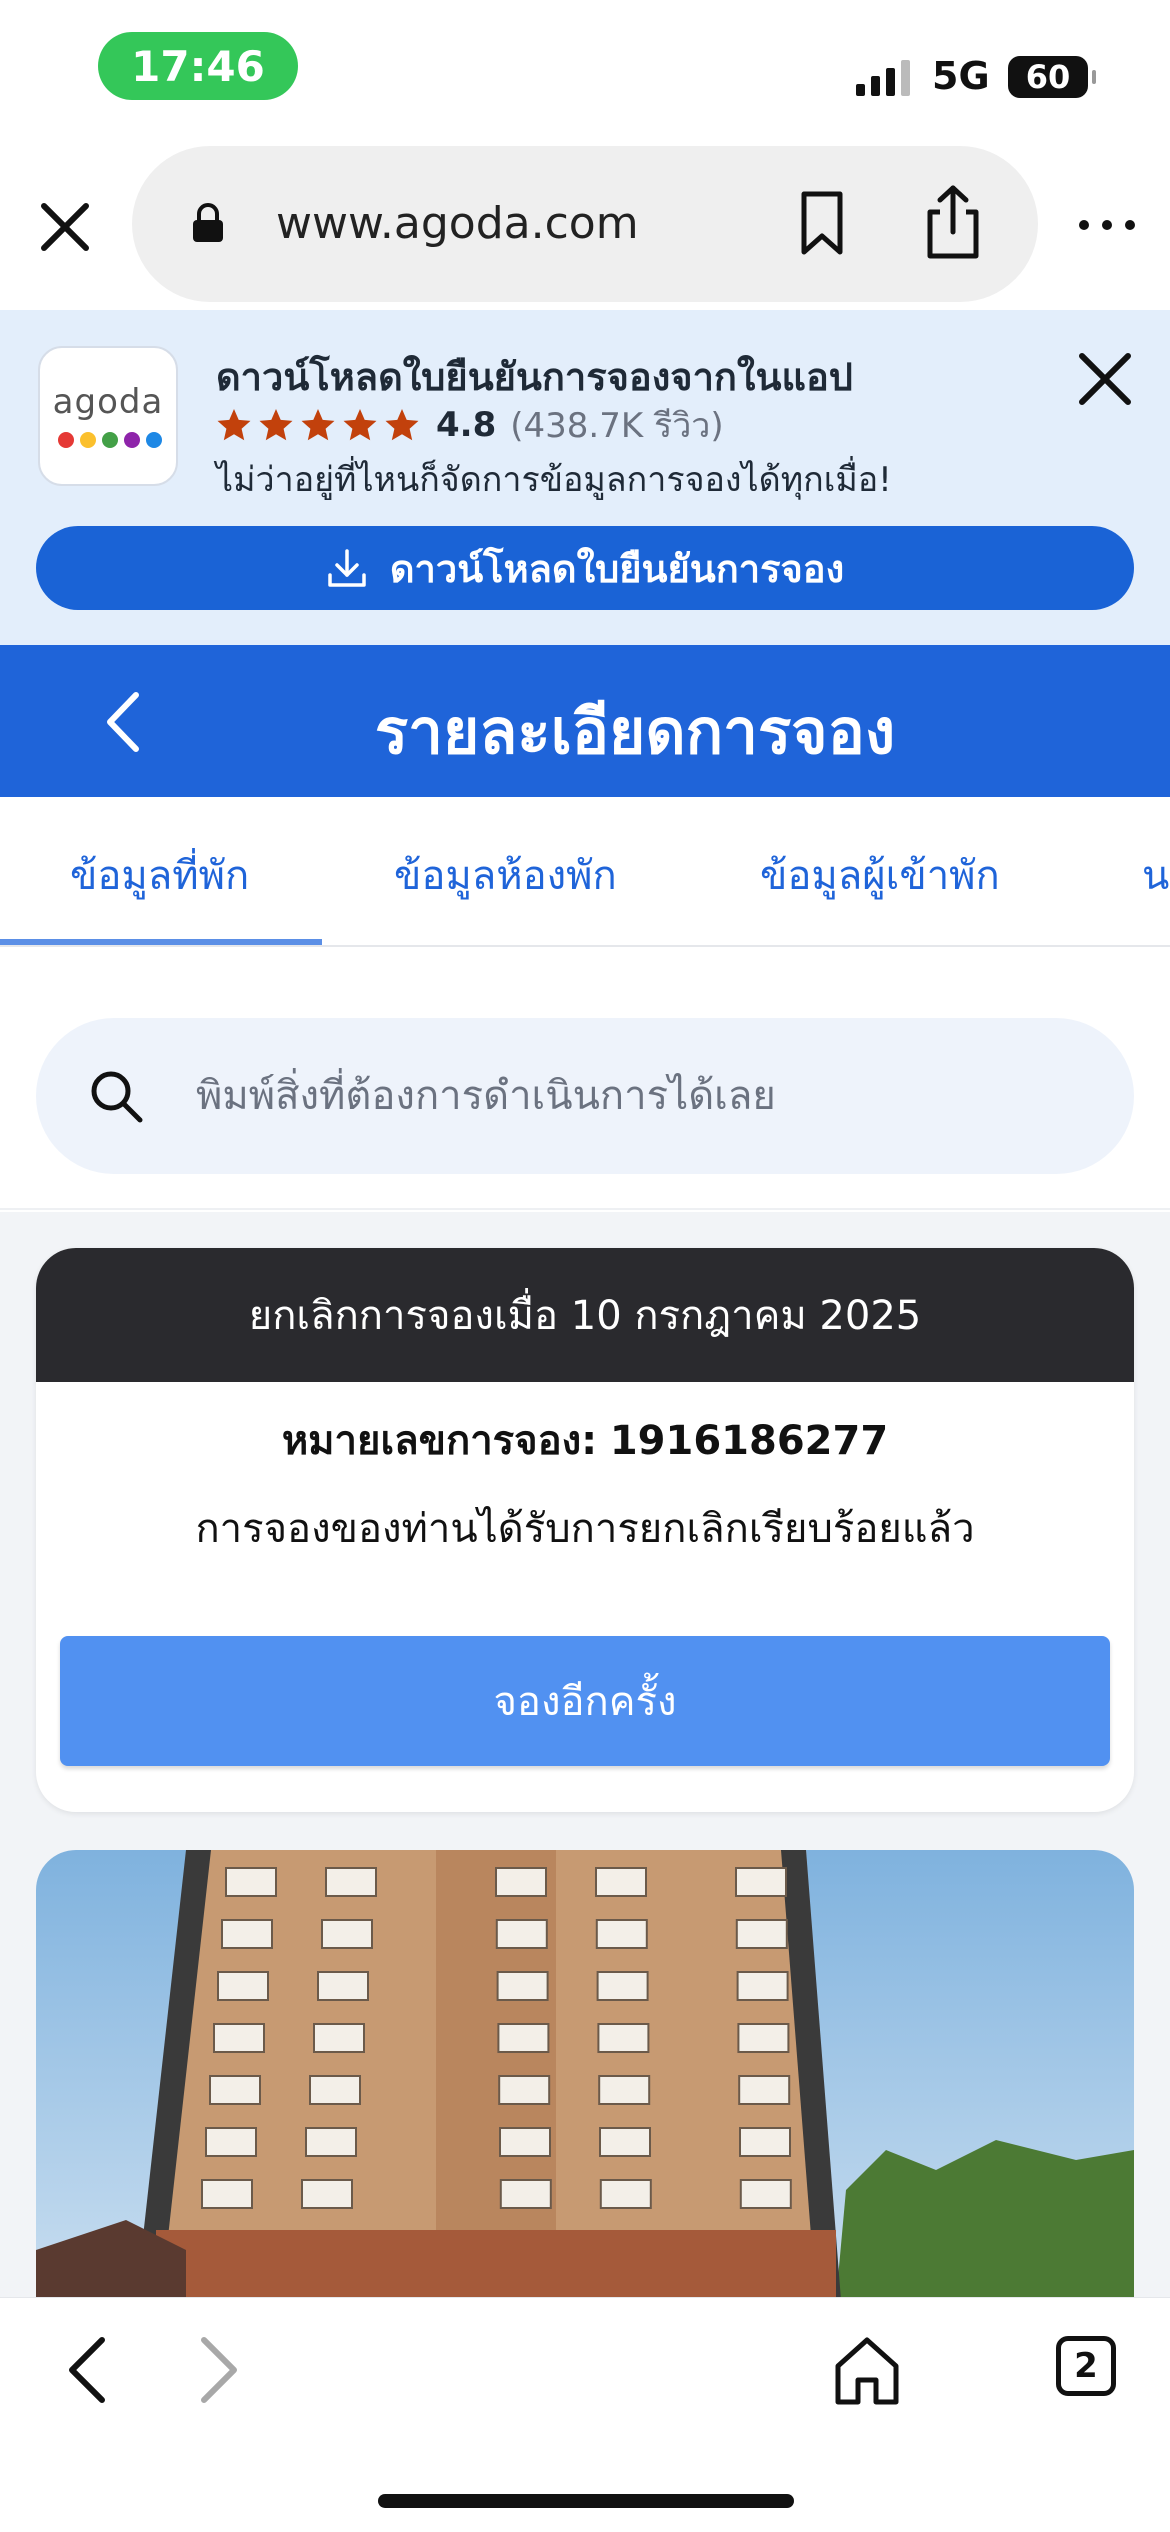 This screenshot has height=2532, width=1170. Describe the element at coordinates (108, 402) in the screenshot. I see `logo-text: agoda` at that location.